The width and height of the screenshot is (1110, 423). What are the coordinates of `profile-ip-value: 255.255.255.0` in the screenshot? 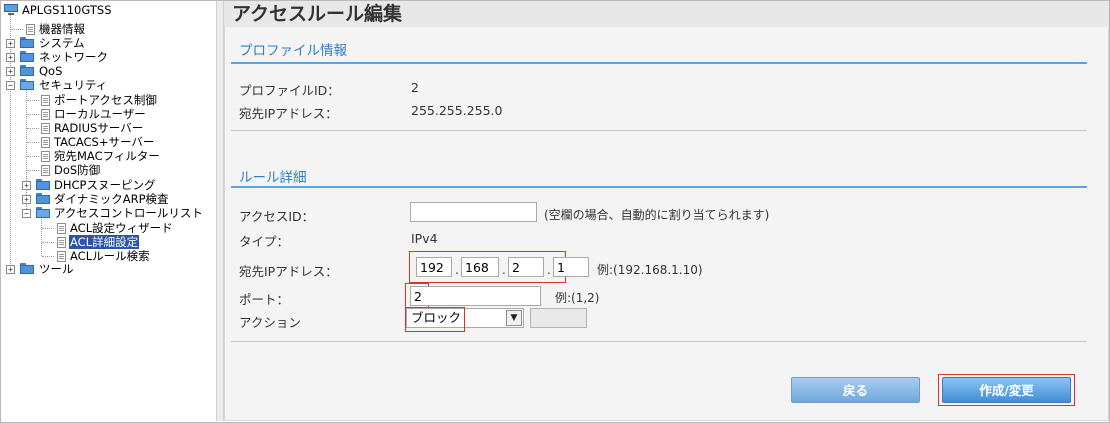 It's located at (457, 110).